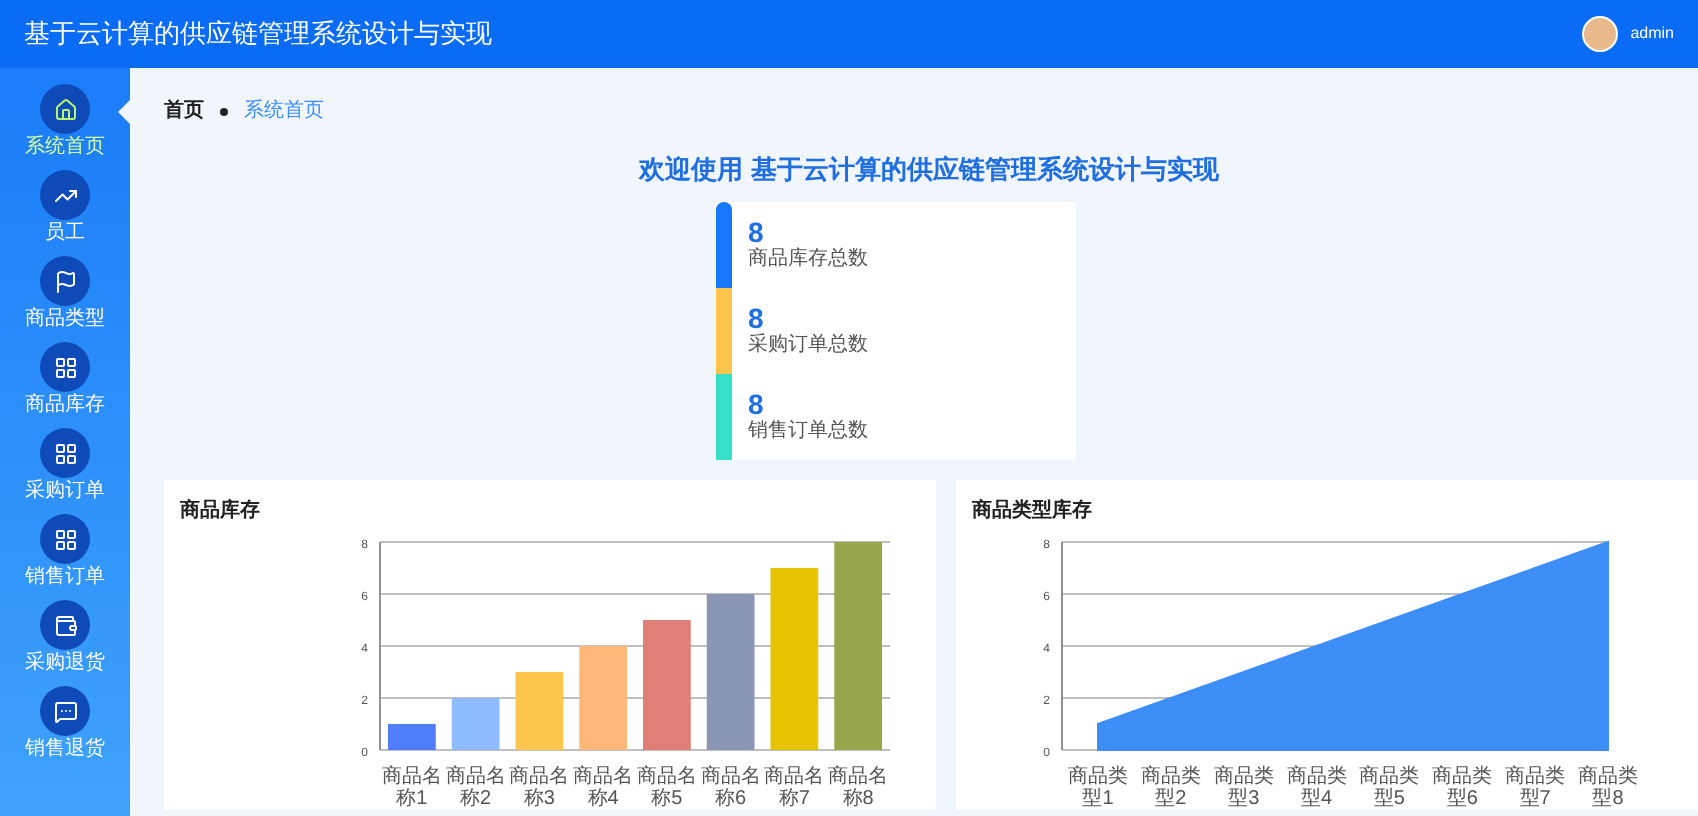 This screenshot has height=816, width=1698. Describe the element at coordinates (124, 112) in the screenshot. I see `active-pointer` at that location.